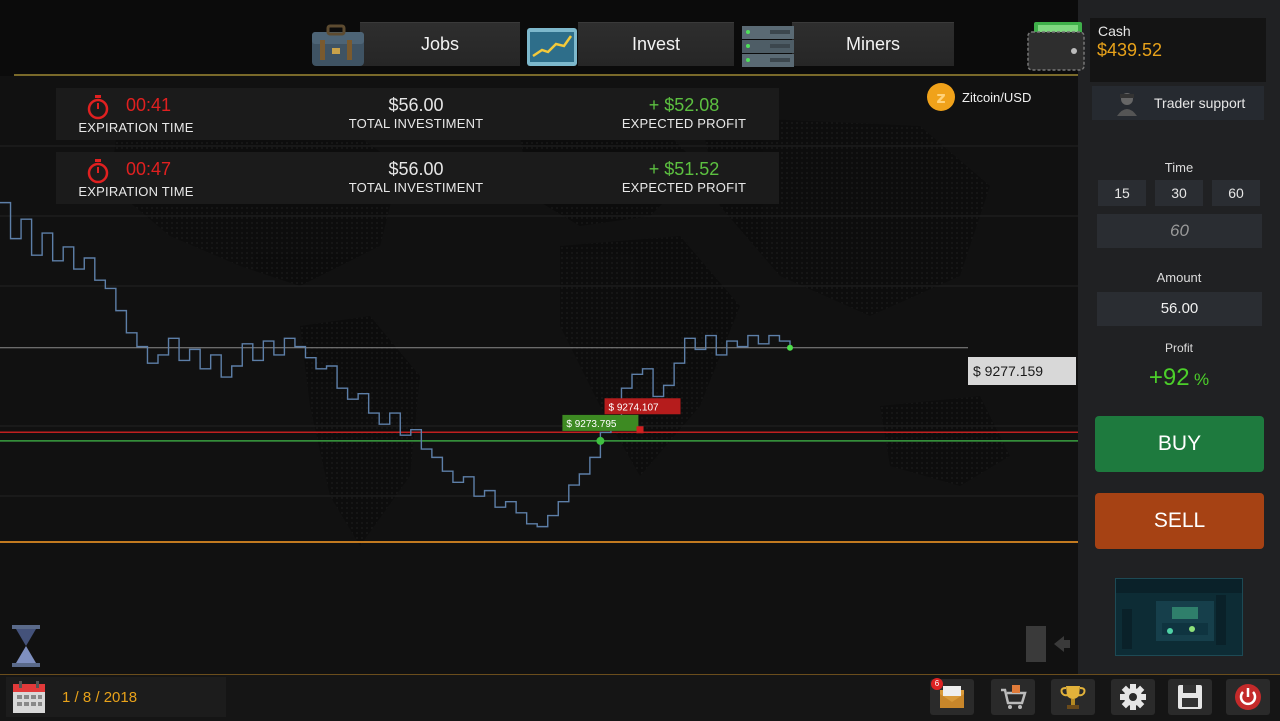 Image resolution: width=1280 pixels, height=721 pixels. What do you see at coordinates (1130, 50) in the screenshot?
I see `cash-amount: $439.52` at bounding box center [1130, 50].